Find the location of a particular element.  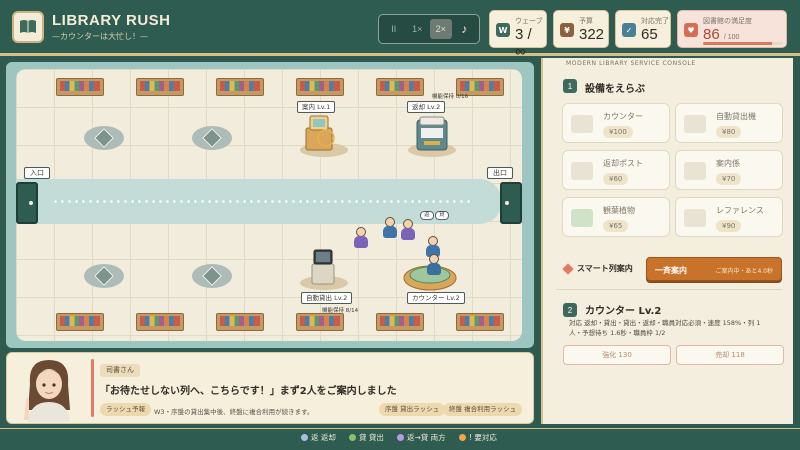

broadcast-guide-button: 一斉案内 ご案内中・あと4.0秒 is located at coordinates (714, 269).